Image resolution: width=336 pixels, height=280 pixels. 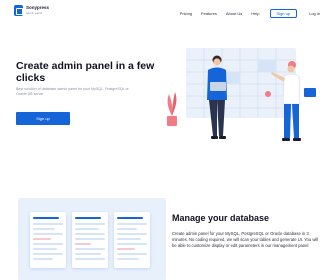 I want to click on nav-link-features: Features, so click(x=209, y=13).